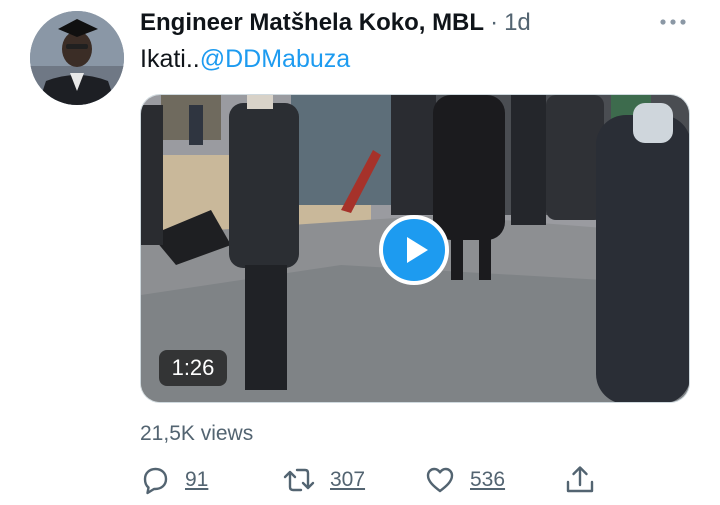 This screenshot has height=505, width=720. I want to click on video-duration-badge: 1:26, so click(193, 368).